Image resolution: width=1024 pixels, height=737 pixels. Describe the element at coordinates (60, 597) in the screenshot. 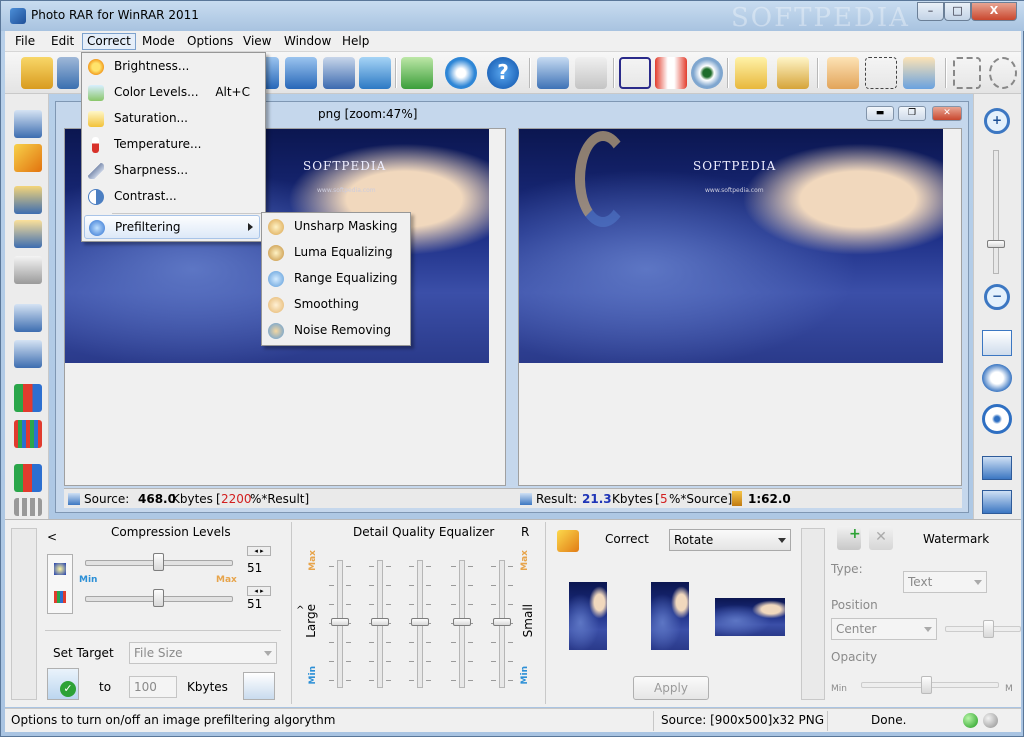

I see `pixels-icon` at that location.